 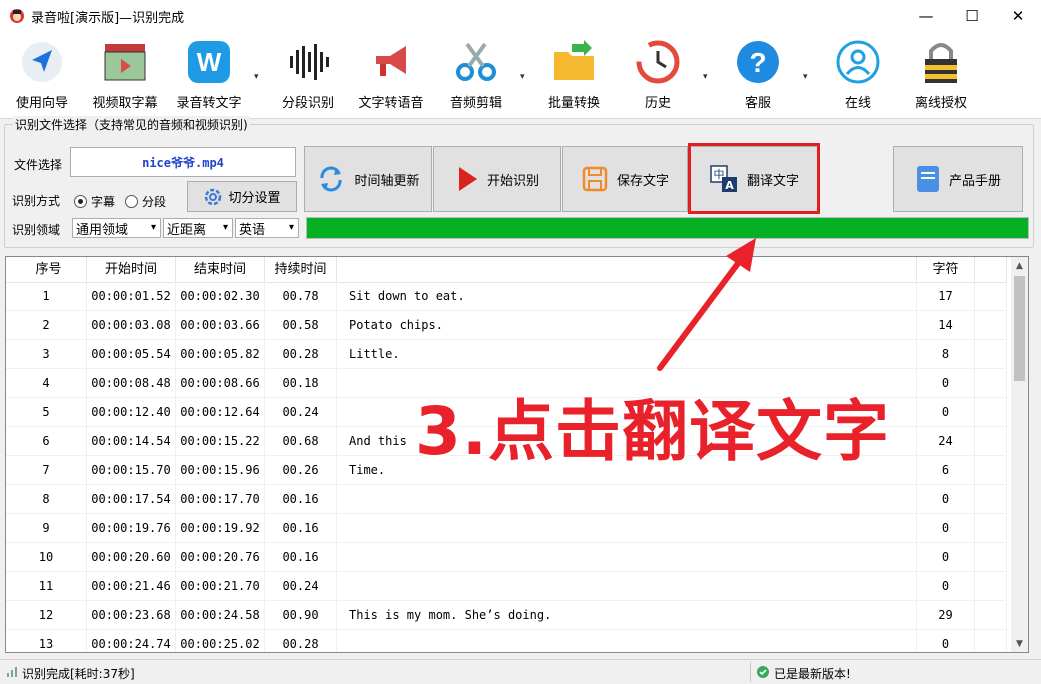 I want to click on table-row: 8 00:00:17.54 00:00:17.70 00.16 0, so click(x=506, y=499).